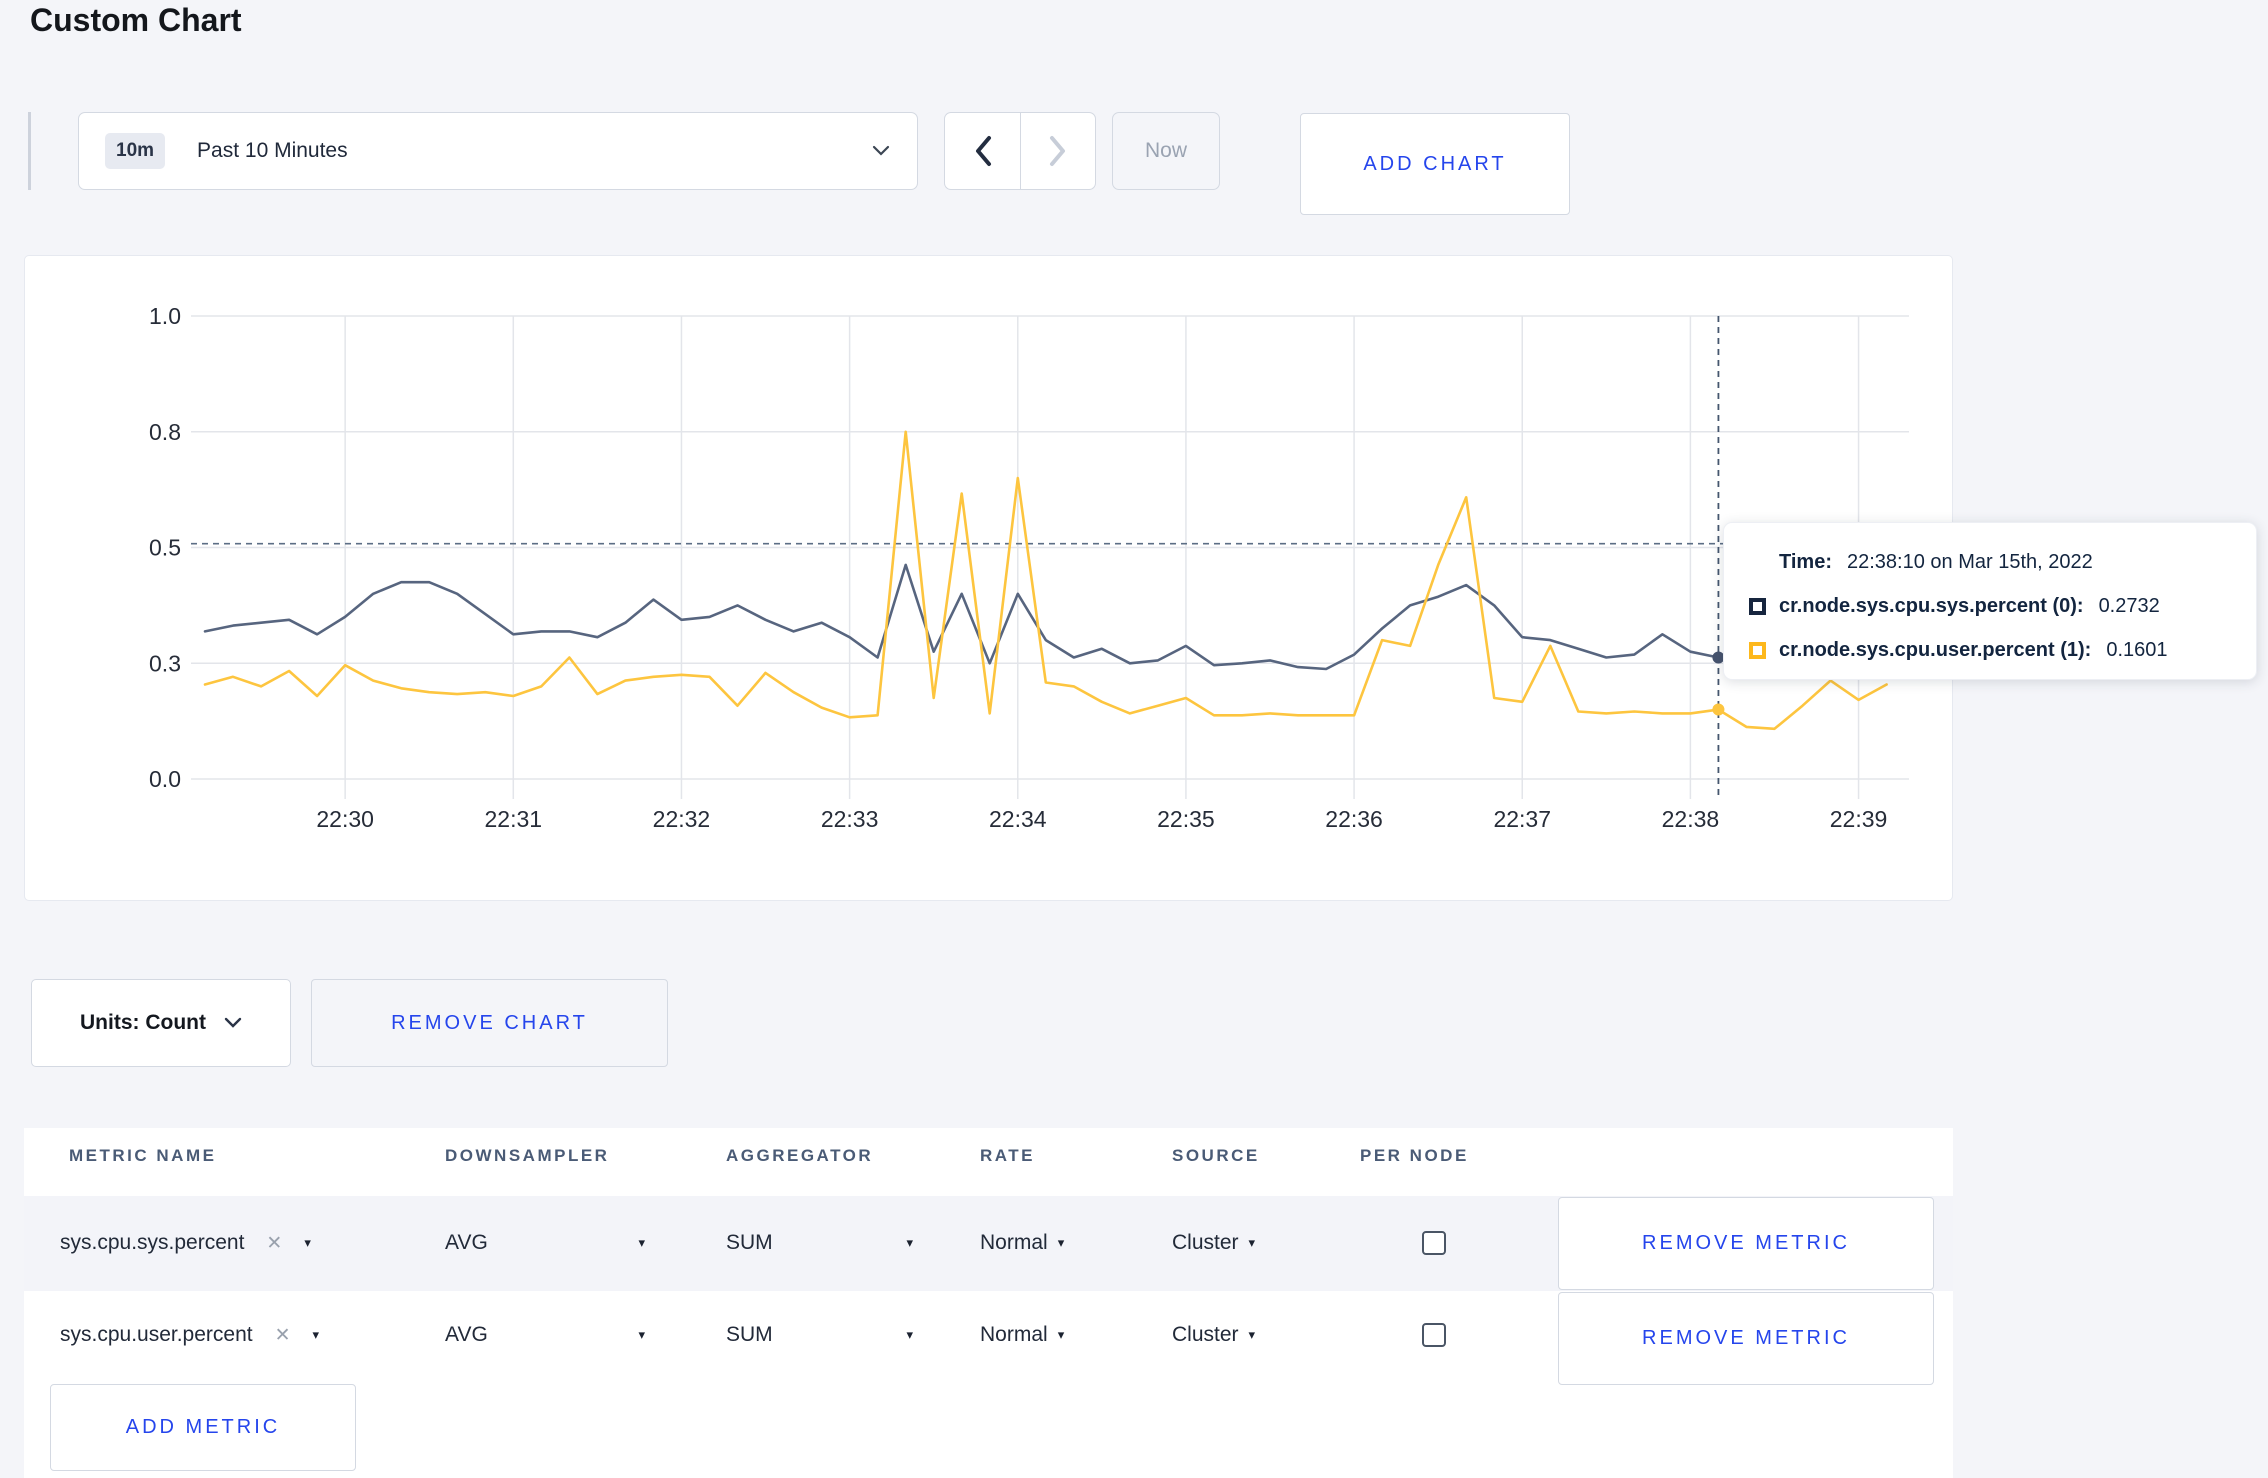 The image size is (2268, 1478). I want to click on x-tick-label: 22:35, so click(1186, 819).